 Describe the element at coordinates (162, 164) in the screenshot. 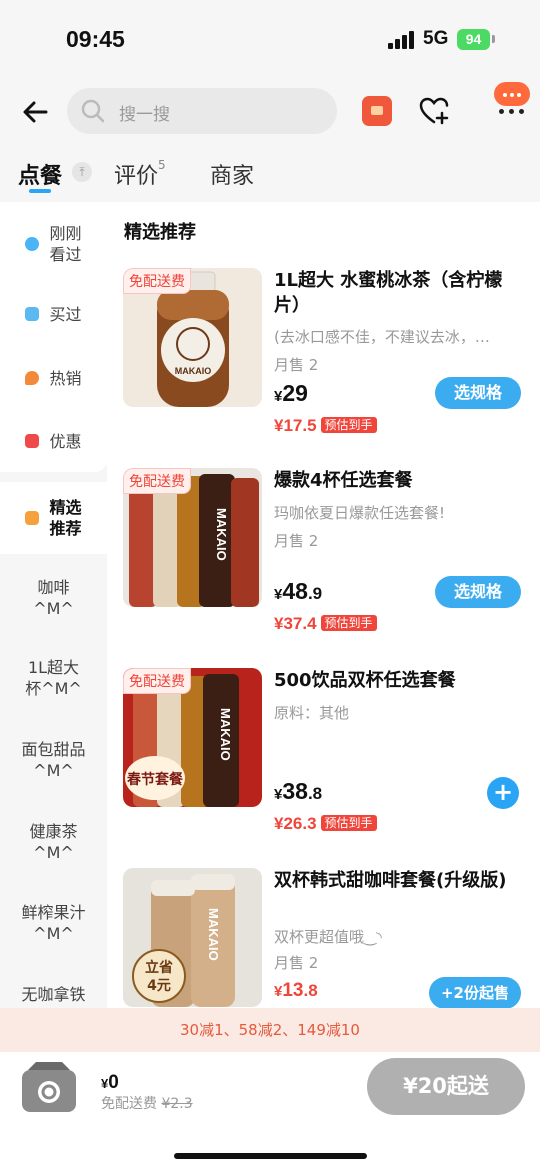

I see `tab-reviews-count: 5` at that location.